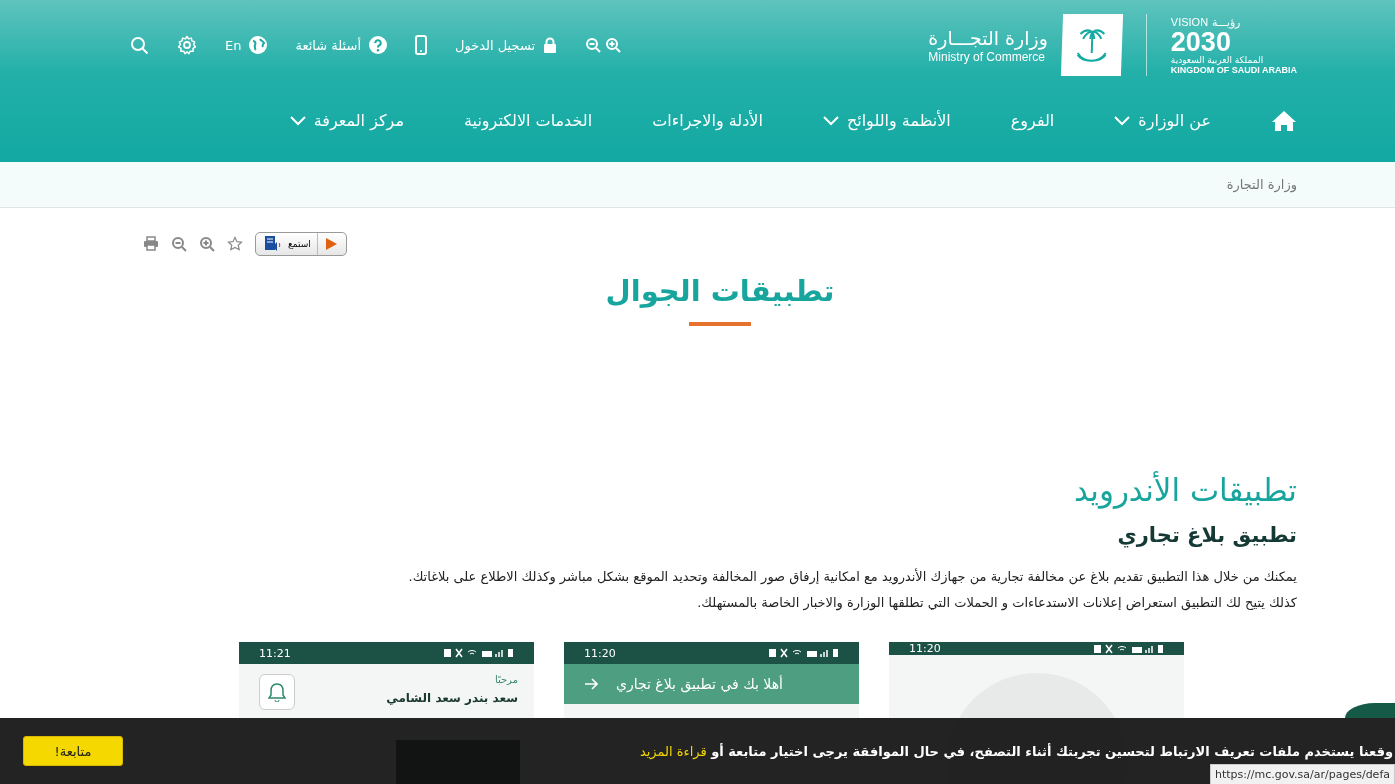  Describe the element at coordinates (550, 45) in the screenshot. I see `lock-icon` at that location.